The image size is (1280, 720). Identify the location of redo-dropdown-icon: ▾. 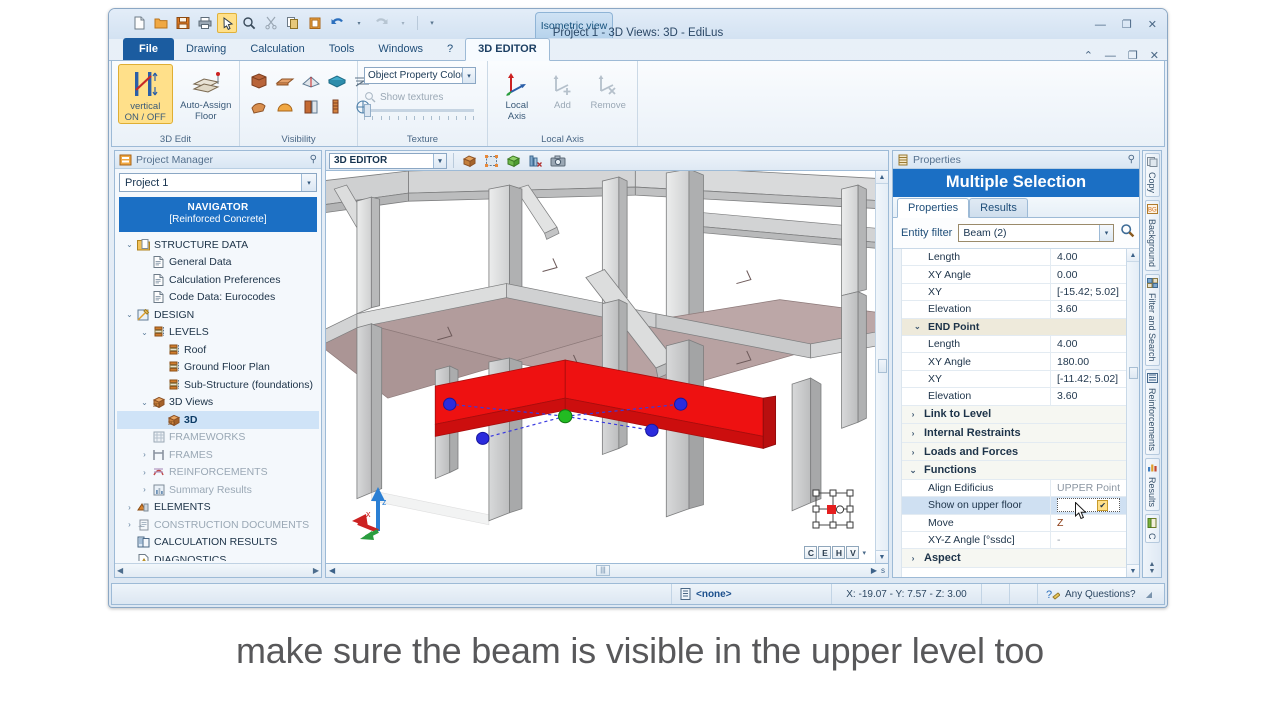
(403, 23).